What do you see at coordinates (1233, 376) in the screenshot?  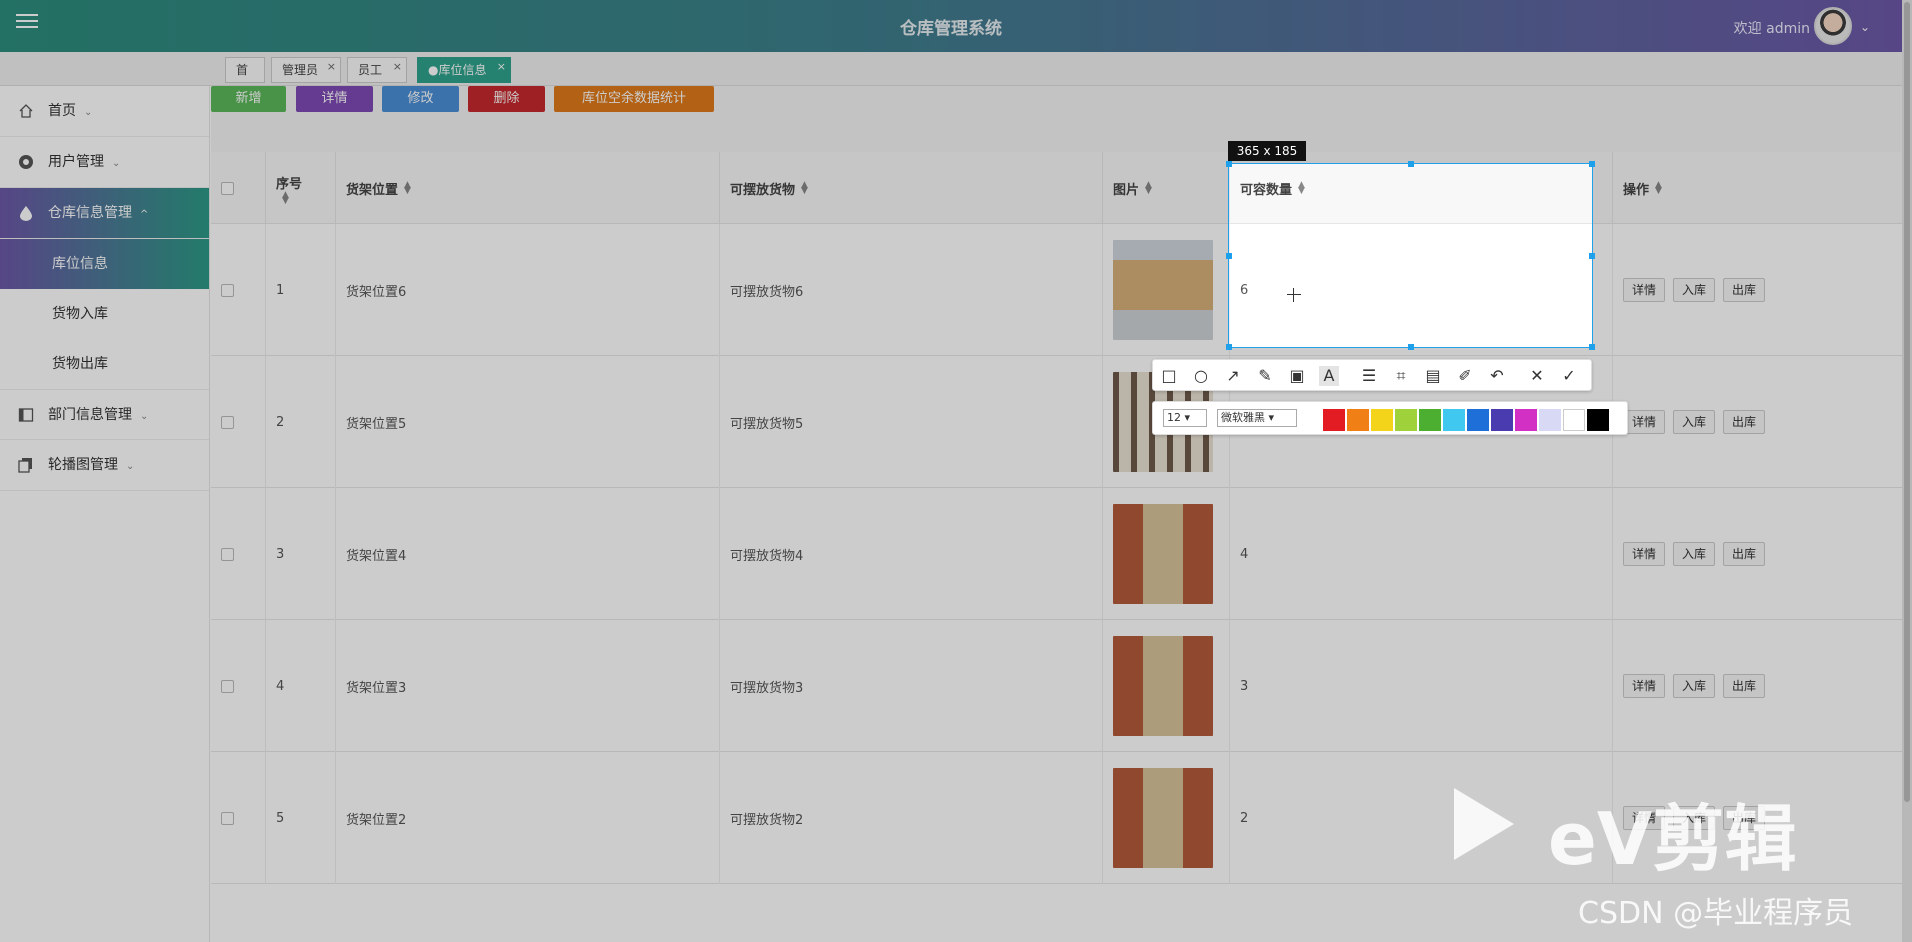 I see `arrow-tool-icon: ↗` at bounding box center [1233, 376].